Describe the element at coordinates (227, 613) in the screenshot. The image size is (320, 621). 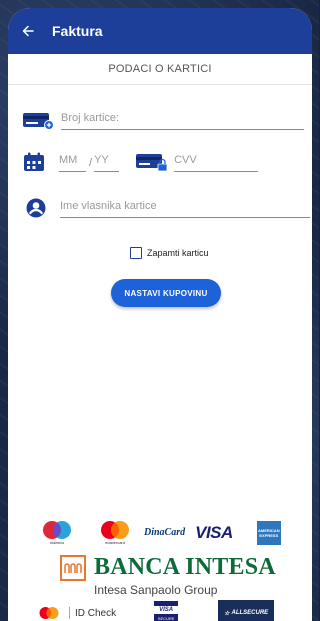
I see `star-icon: ☆` at that location.